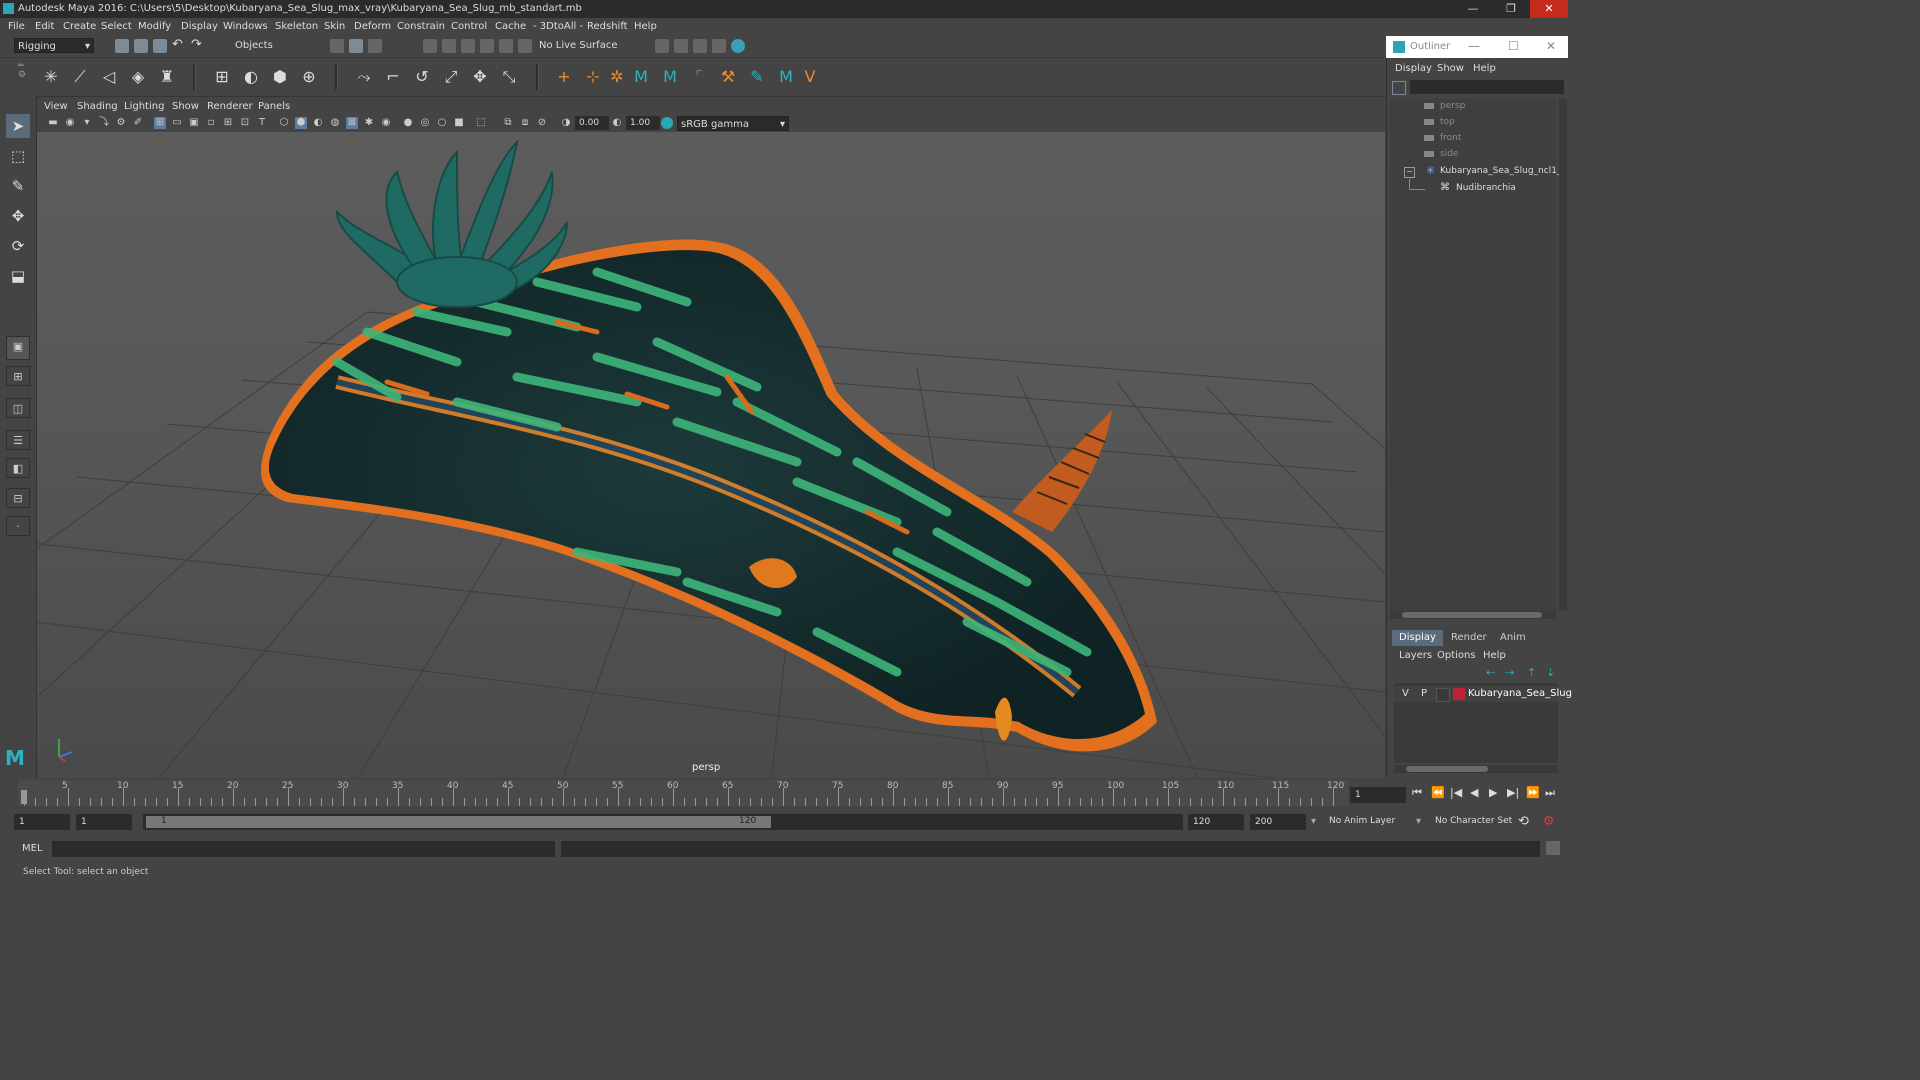 Image resolution: width=1920 pixels, height=1080 pixels. What do you see at coordinates (525, 123) in the screenshot?
I see `xray-active-icon: ⧈` at bounding box center [525, 123].